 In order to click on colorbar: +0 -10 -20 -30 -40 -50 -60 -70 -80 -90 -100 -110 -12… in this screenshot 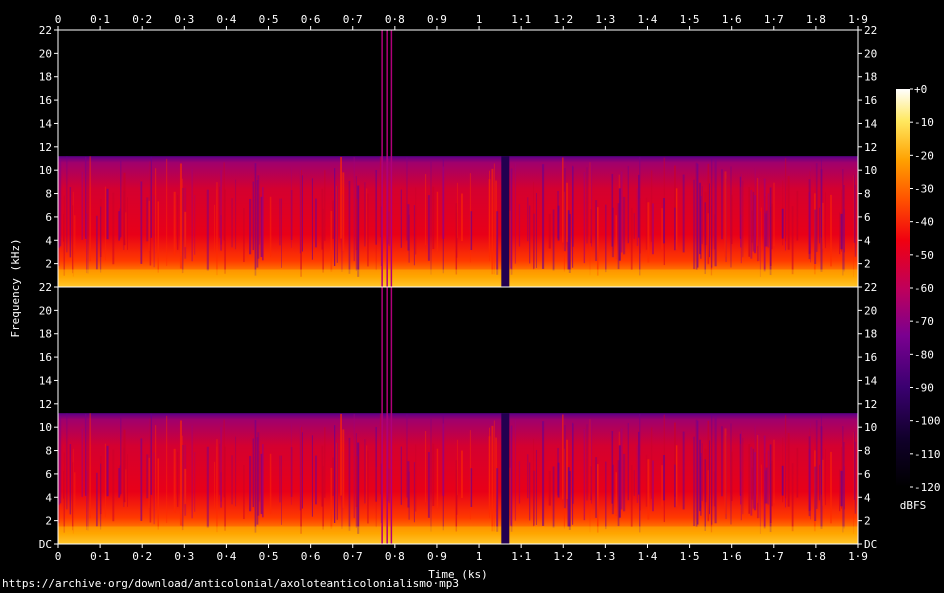, I will do `click(918, 288)`.